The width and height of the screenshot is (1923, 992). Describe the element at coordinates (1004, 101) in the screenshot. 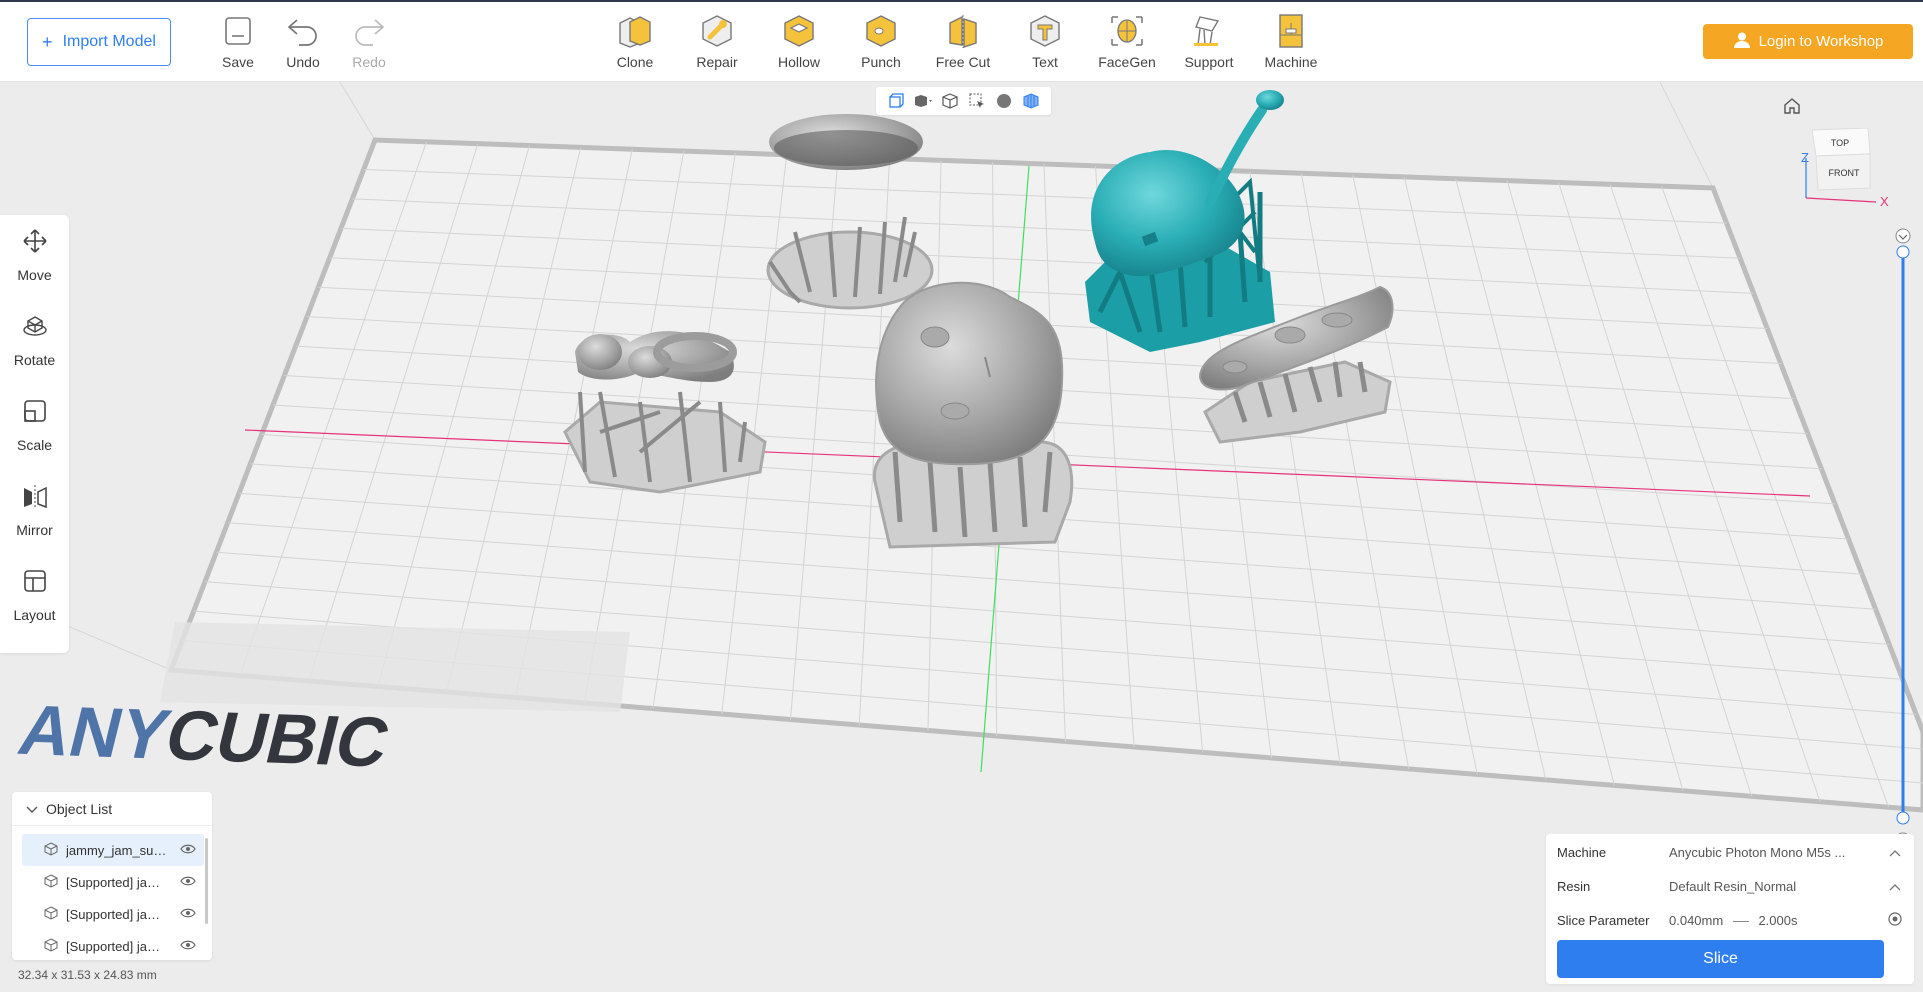

I see `sphere-view-icon` at that location.